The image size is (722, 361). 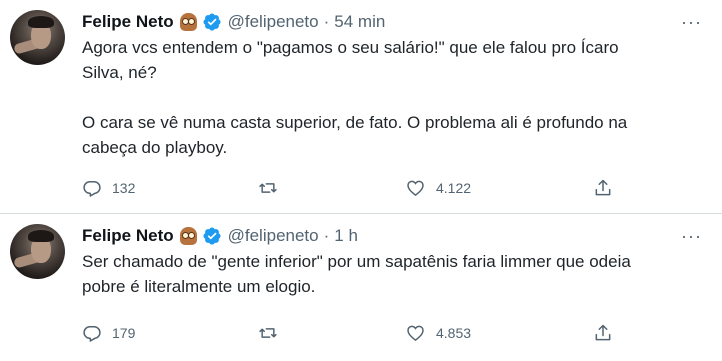 What do you see at coordinates (352, 188) in the screenshot?
I see `tweet-actions: 132 4.122` at bounding box center [352, 188].